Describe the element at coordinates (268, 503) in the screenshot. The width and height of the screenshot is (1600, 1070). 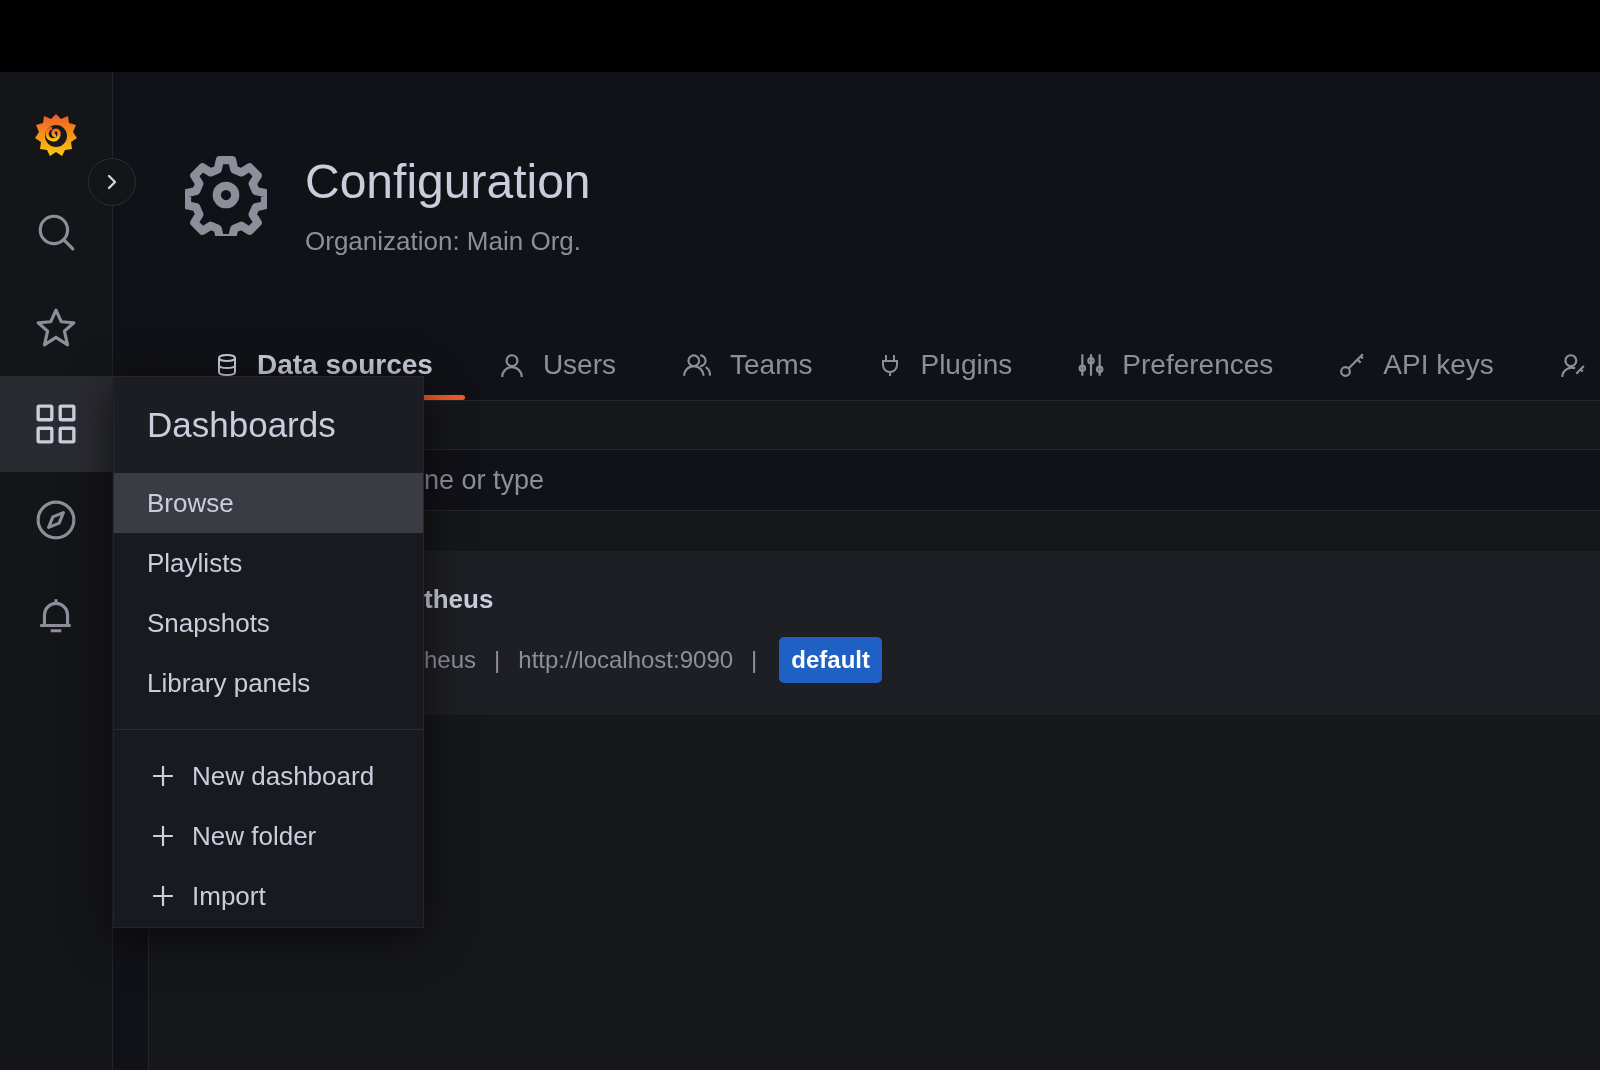
I see `menu-item: Browse` at that location.